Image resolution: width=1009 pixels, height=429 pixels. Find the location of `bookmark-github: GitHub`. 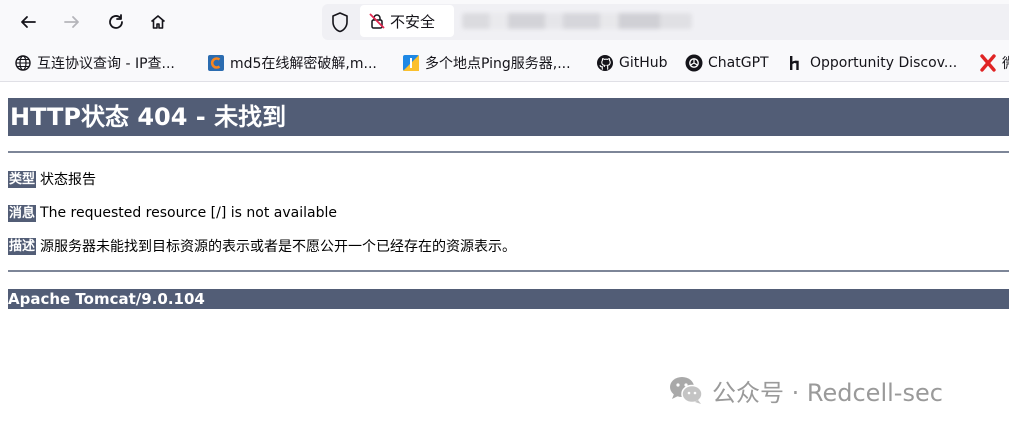

bookmark-github: GitHub is located at coordinates (636, 63).